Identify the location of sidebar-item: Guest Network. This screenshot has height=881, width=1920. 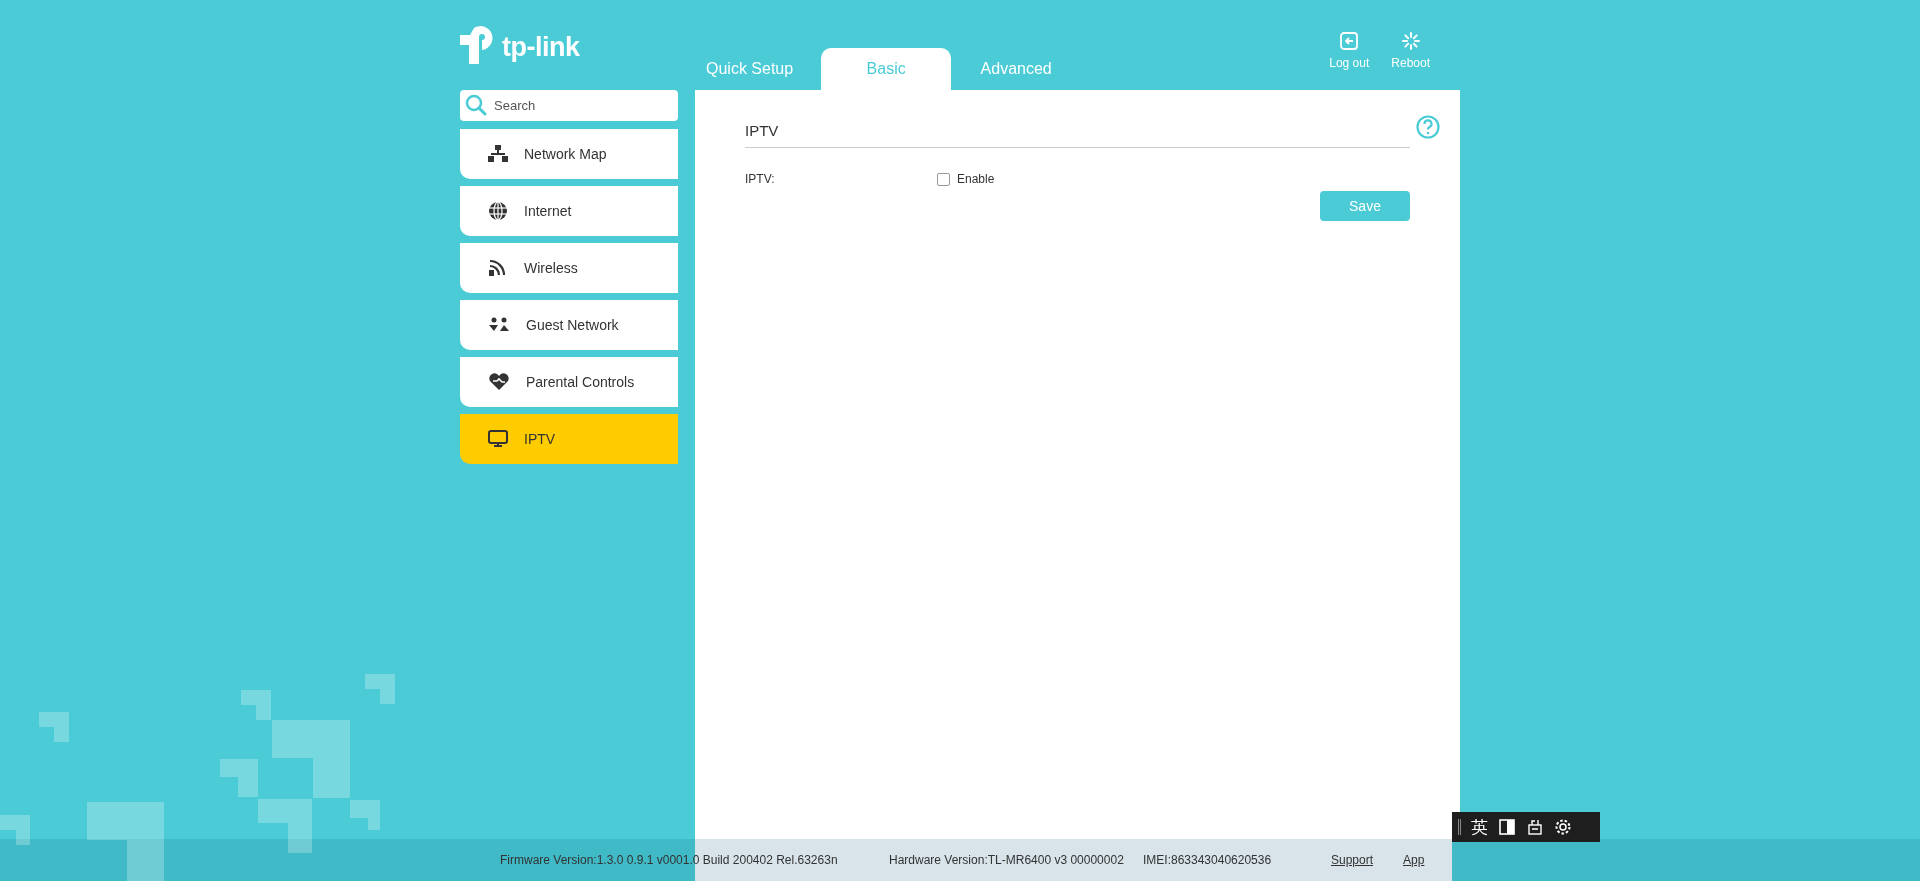
(569, 325).